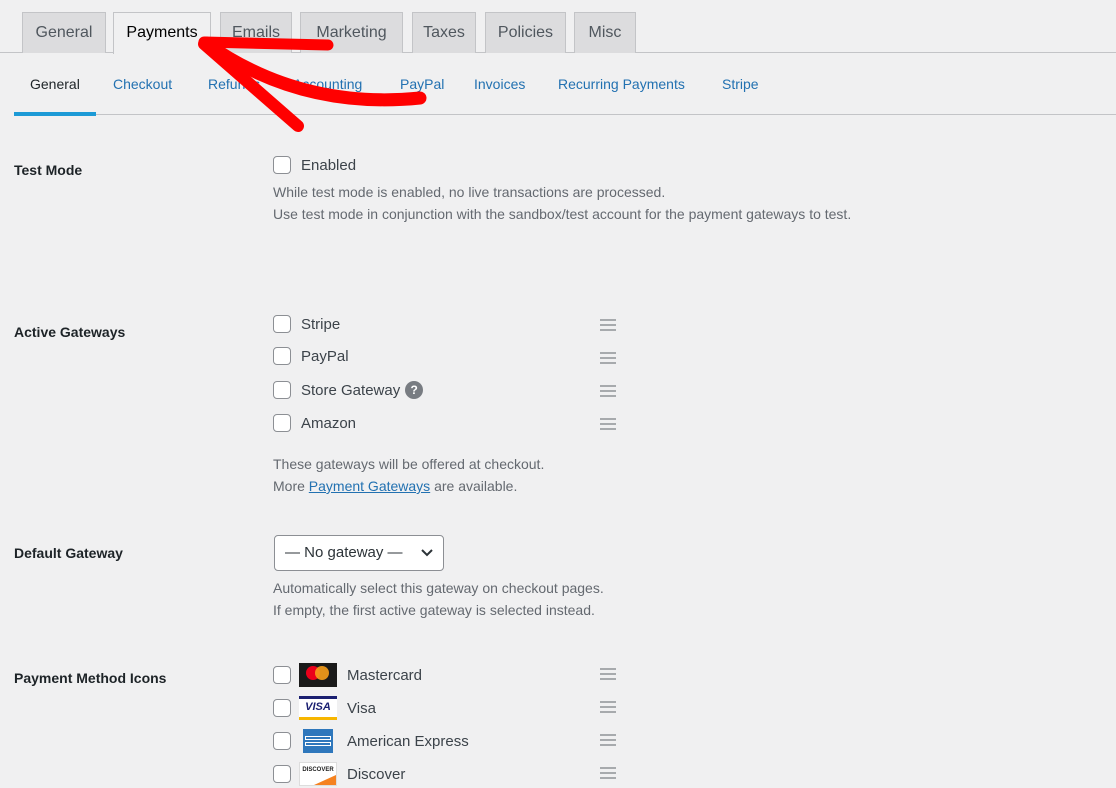 The width and height of the screenshot is (1116, 788). Describe the element at coordinates (328, 165) in the screenshot. I see `test-mode-checkbox-label: Enabled` at that location.